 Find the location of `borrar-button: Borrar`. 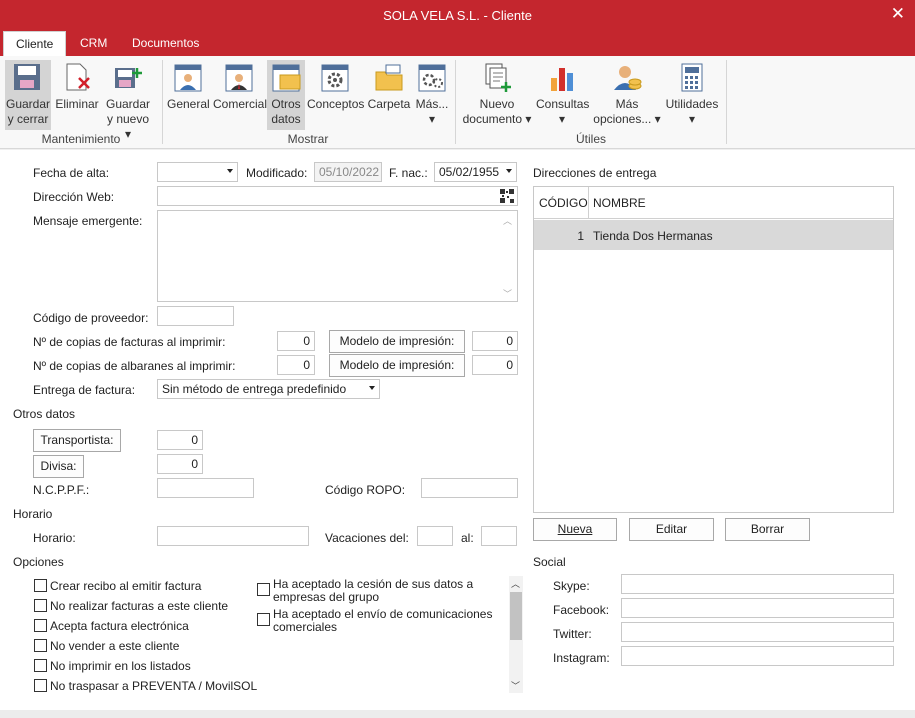

borrar-button: Borrar is located at coordinates (767, 529).